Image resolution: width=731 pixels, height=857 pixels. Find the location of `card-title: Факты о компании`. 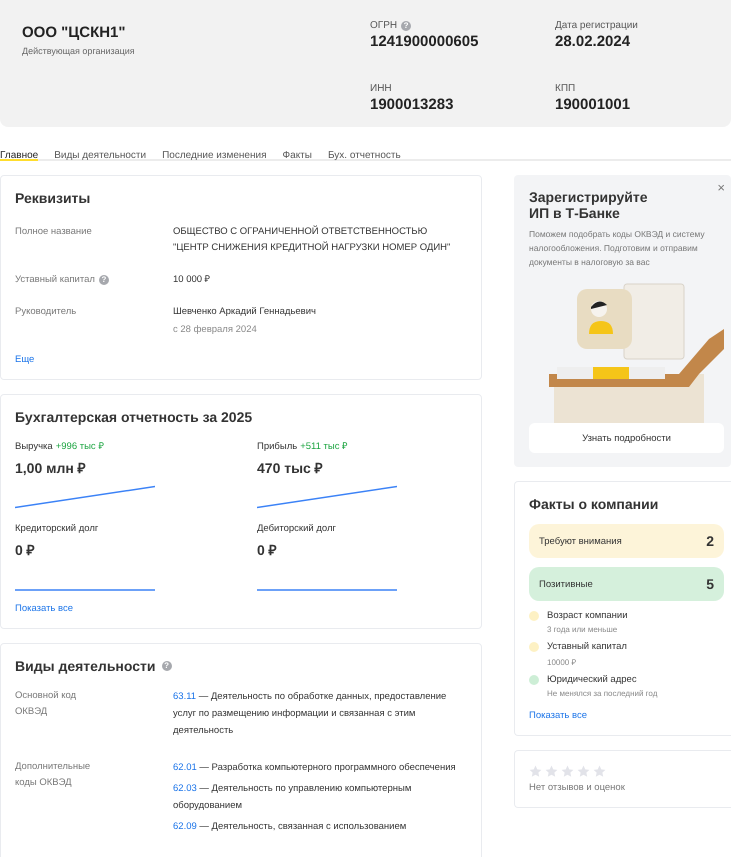

card-title: Факты о компании is located at coordinates (594, 504).